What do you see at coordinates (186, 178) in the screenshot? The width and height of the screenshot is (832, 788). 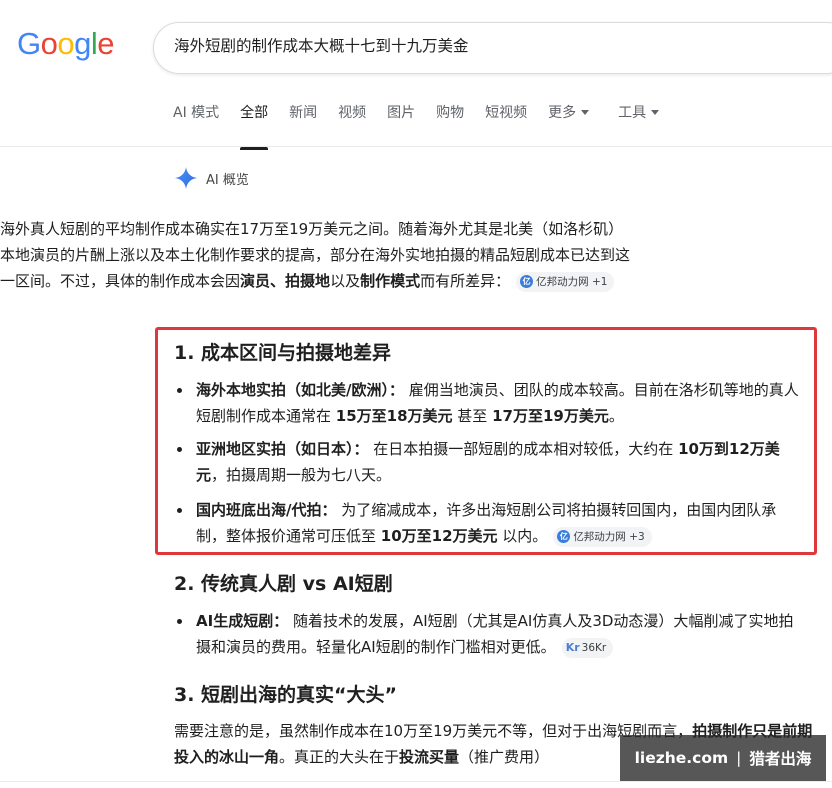 I see `sparkle-icon` at bounding box center [186, 178].